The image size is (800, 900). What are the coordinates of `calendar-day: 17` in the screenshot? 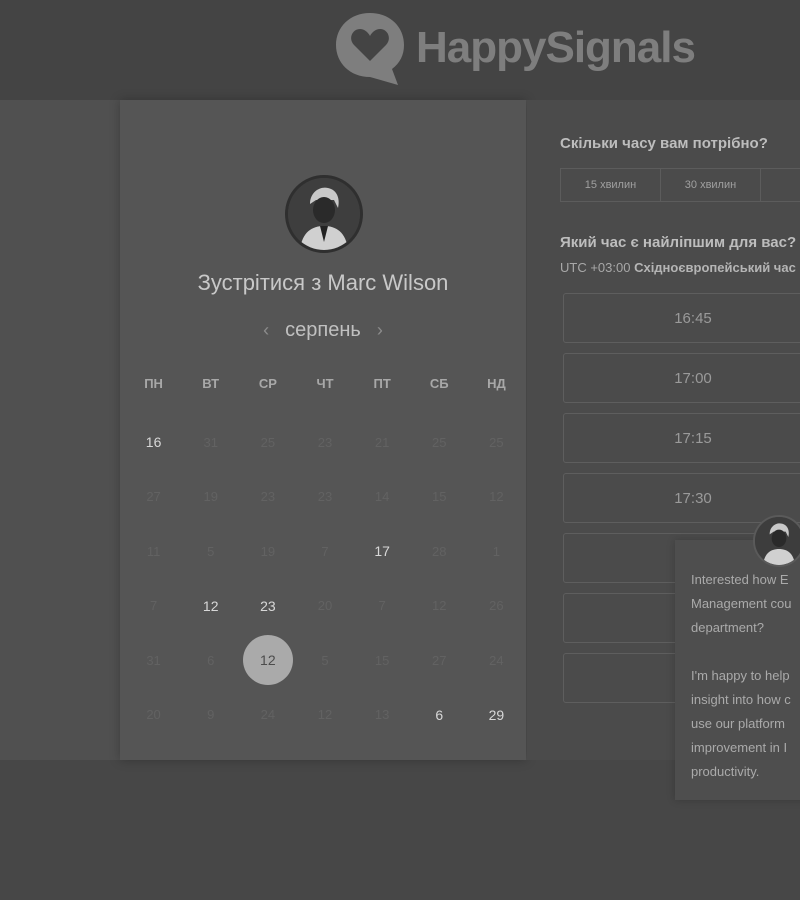 It's located at (382, 551).